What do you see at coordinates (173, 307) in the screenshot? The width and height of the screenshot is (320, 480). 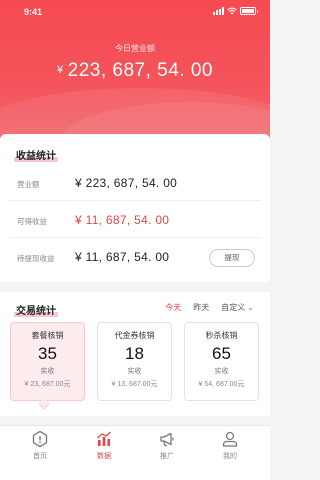 I see `tab-today: 今天` at bounding box center [173, 307].